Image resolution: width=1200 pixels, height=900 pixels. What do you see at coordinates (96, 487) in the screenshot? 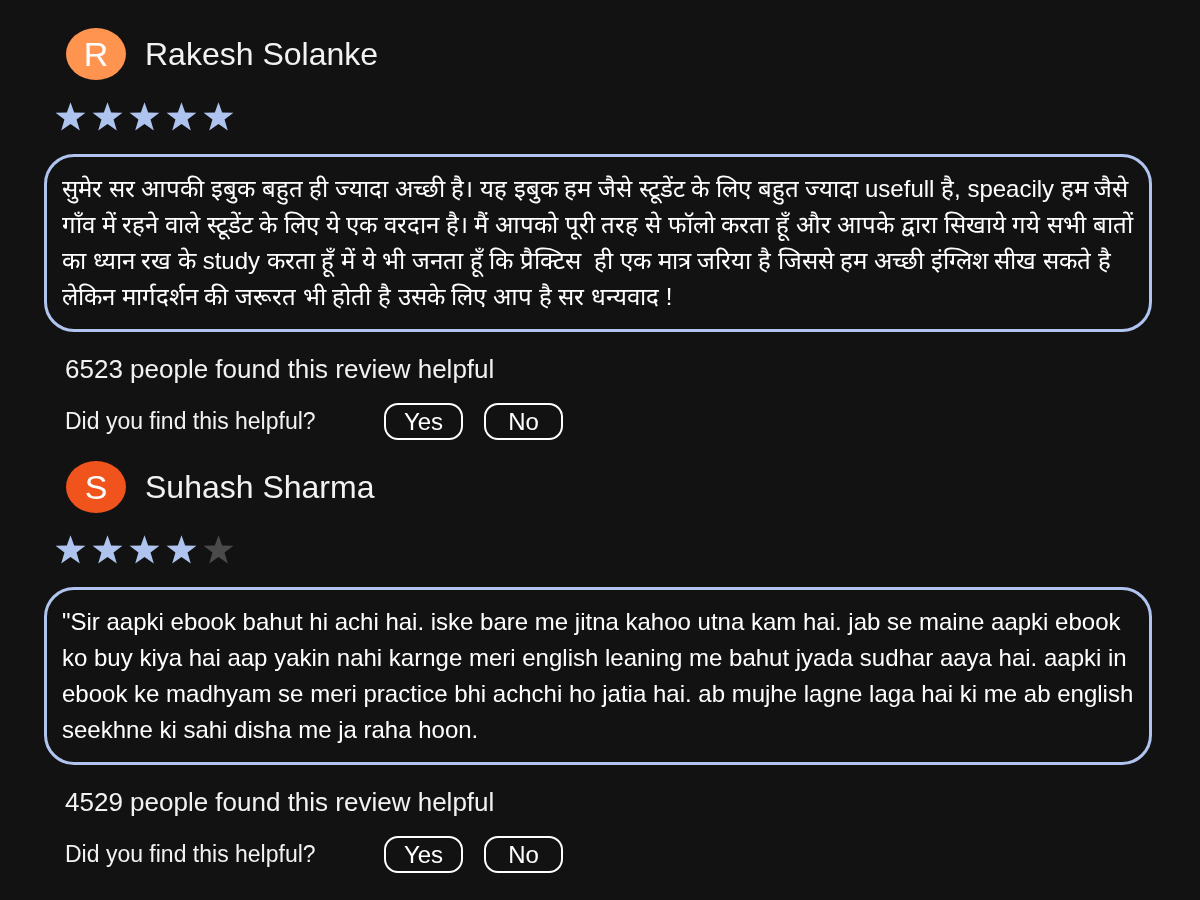
I see `avatar: S` at bounding box center [96, 487].